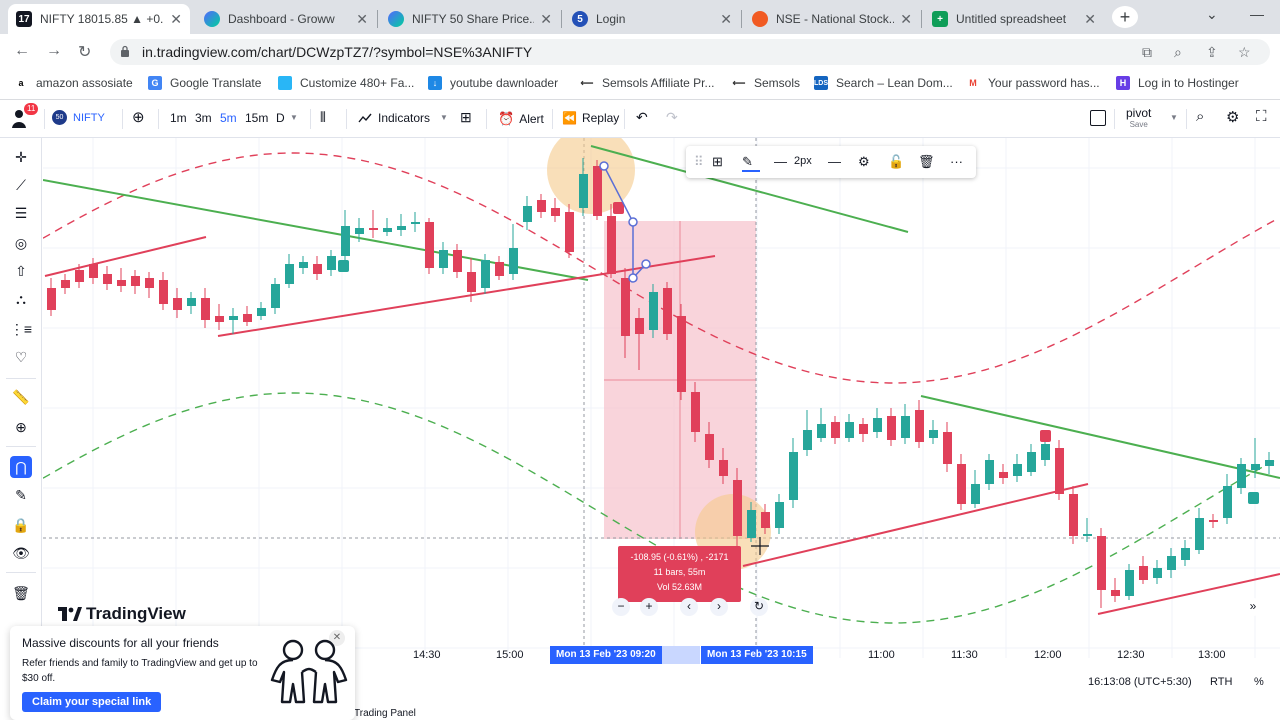  Describe the element at coordinates (21, 525) in the screenshot. I see `lock-drawings-icon: 🔒` at that location.